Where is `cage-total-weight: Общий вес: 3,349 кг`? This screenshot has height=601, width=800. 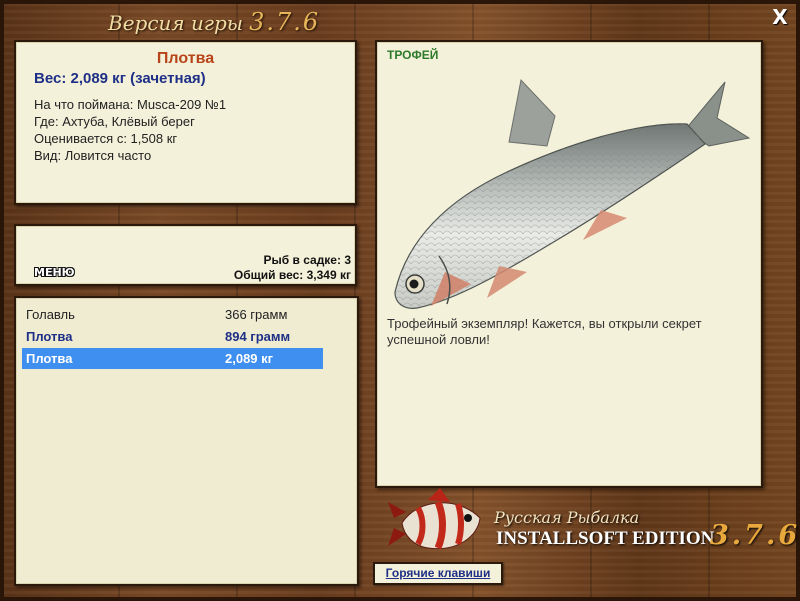
cage-total-weight: Общий вес: 3,349 кг is located at coordinates (292, 275).